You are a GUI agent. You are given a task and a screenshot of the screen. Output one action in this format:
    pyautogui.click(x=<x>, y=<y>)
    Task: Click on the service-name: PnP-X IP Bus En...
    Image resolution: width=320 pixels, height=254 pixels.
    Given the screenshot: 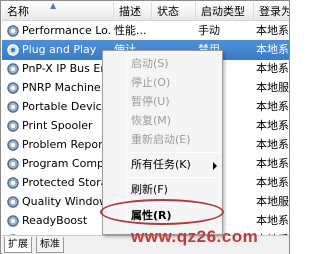 What is the action you would take?
    pyautogui.click(x=67, y=68)
    